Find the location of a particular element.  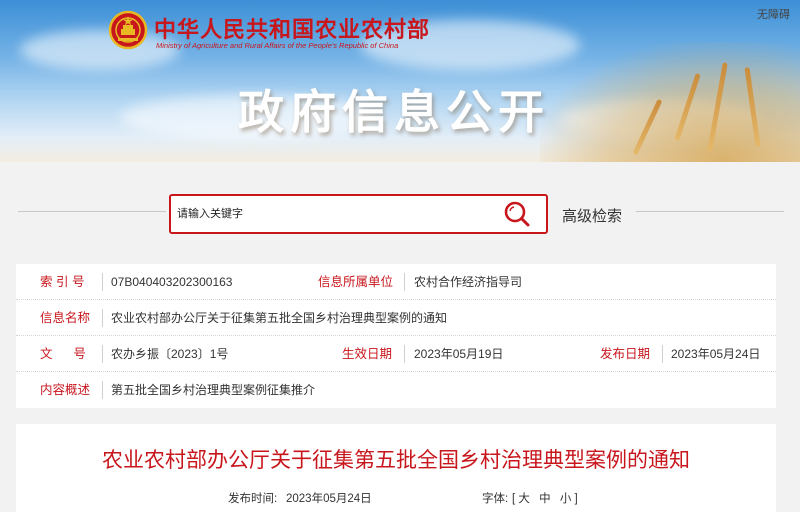

font-size-large-button: 大 is located at coordinates (524, 499).